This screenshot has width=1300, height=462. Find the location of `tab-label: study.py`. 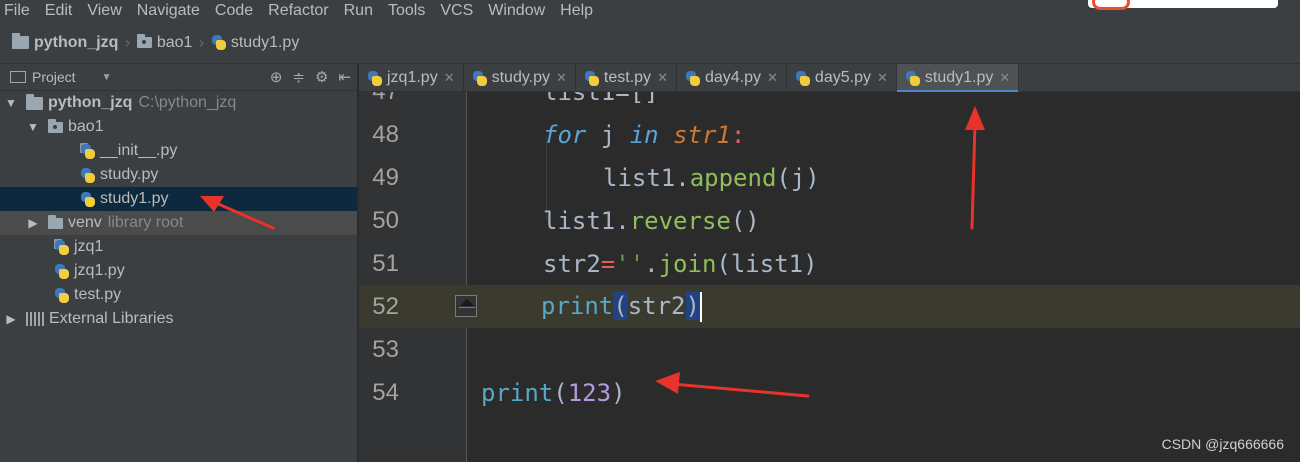

tab-label: study.py is located at coordinates (521, 77).